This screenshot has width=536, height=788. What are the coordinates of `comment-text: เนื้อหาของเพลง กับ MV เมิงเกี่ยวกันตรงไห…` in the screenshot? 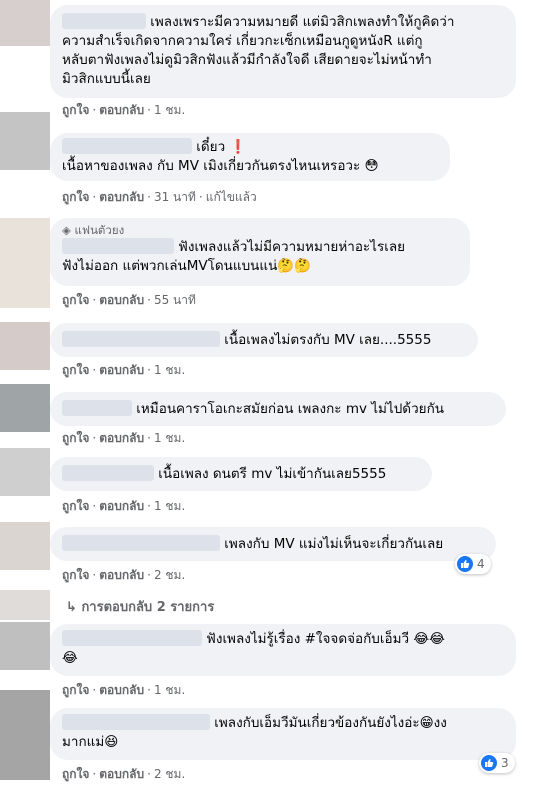 It's located at (220, 166).